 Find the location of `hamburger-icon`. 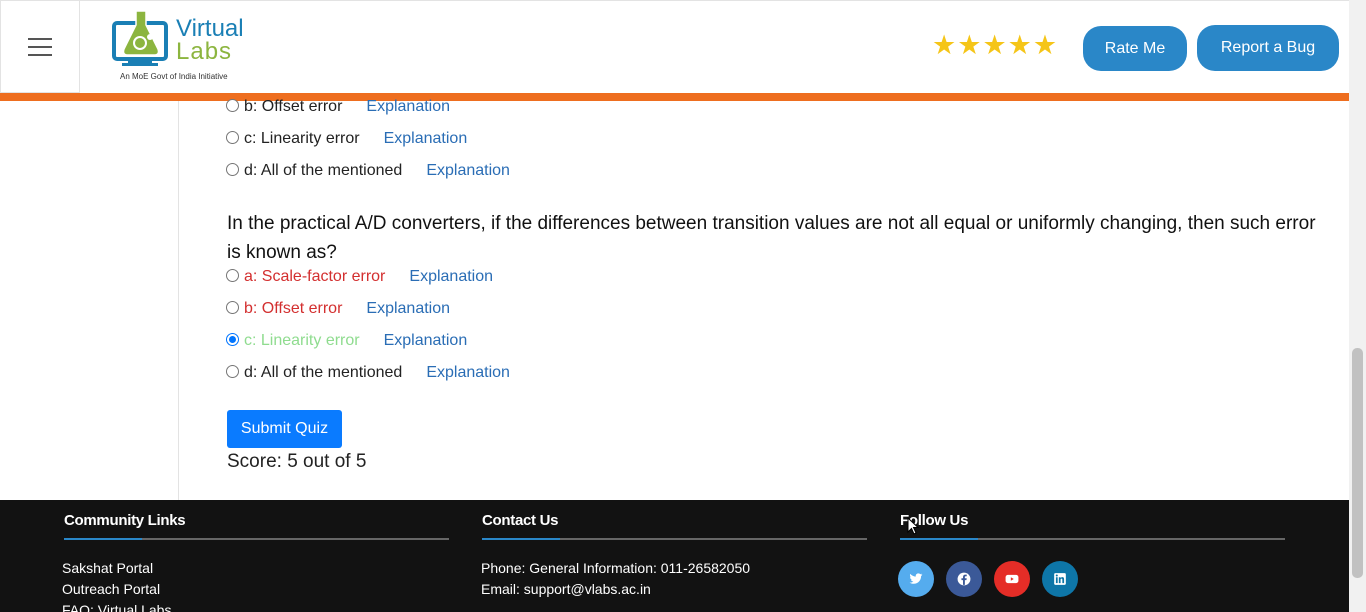

hamburger-icon is located at coordinates (40, 46).